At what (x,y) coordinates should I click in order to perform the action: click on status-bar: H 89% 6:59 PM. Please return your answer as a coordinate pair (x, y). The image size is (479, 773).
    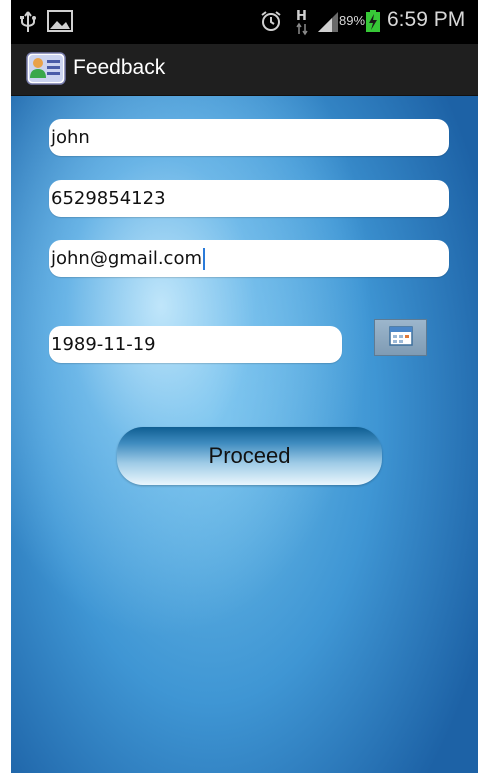
    Looking at the image, I should click on (244, 22).